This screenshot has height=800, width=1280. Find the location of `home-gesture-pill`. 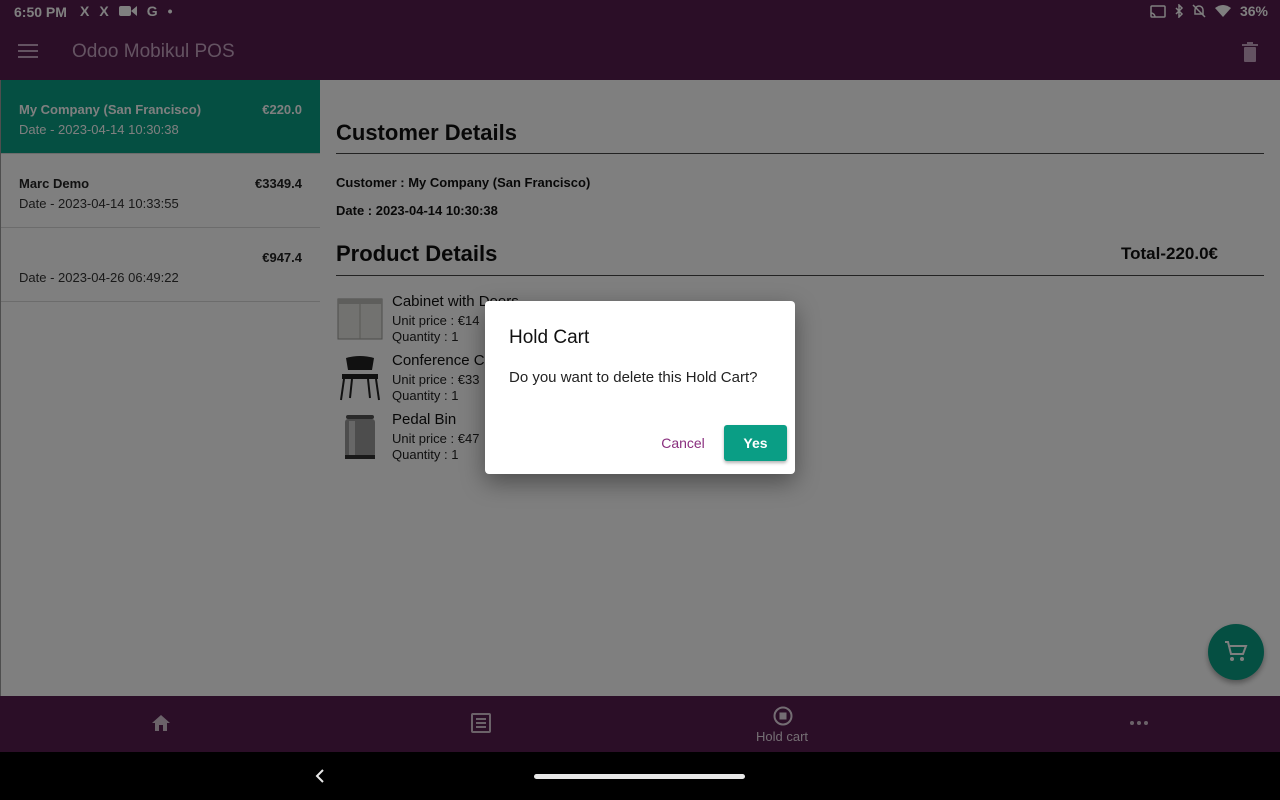

home-gesture-pill is located at coordinates (639, 776).